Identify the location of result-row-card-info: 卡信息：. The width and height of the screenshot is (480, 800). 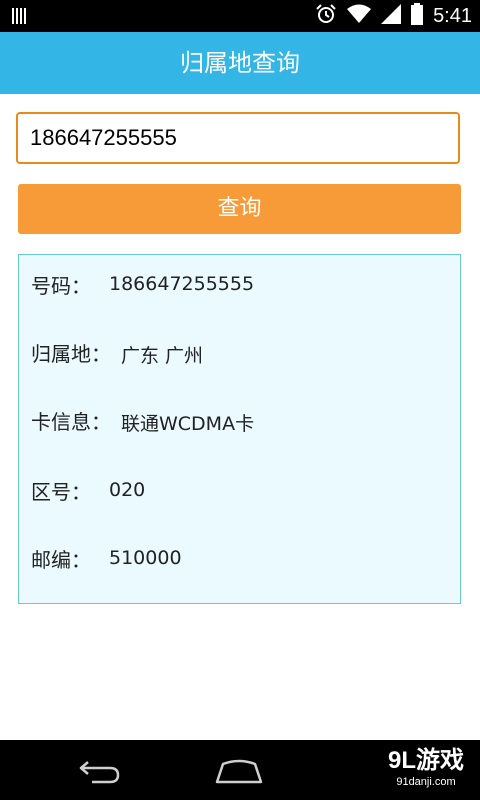
(71, 420).